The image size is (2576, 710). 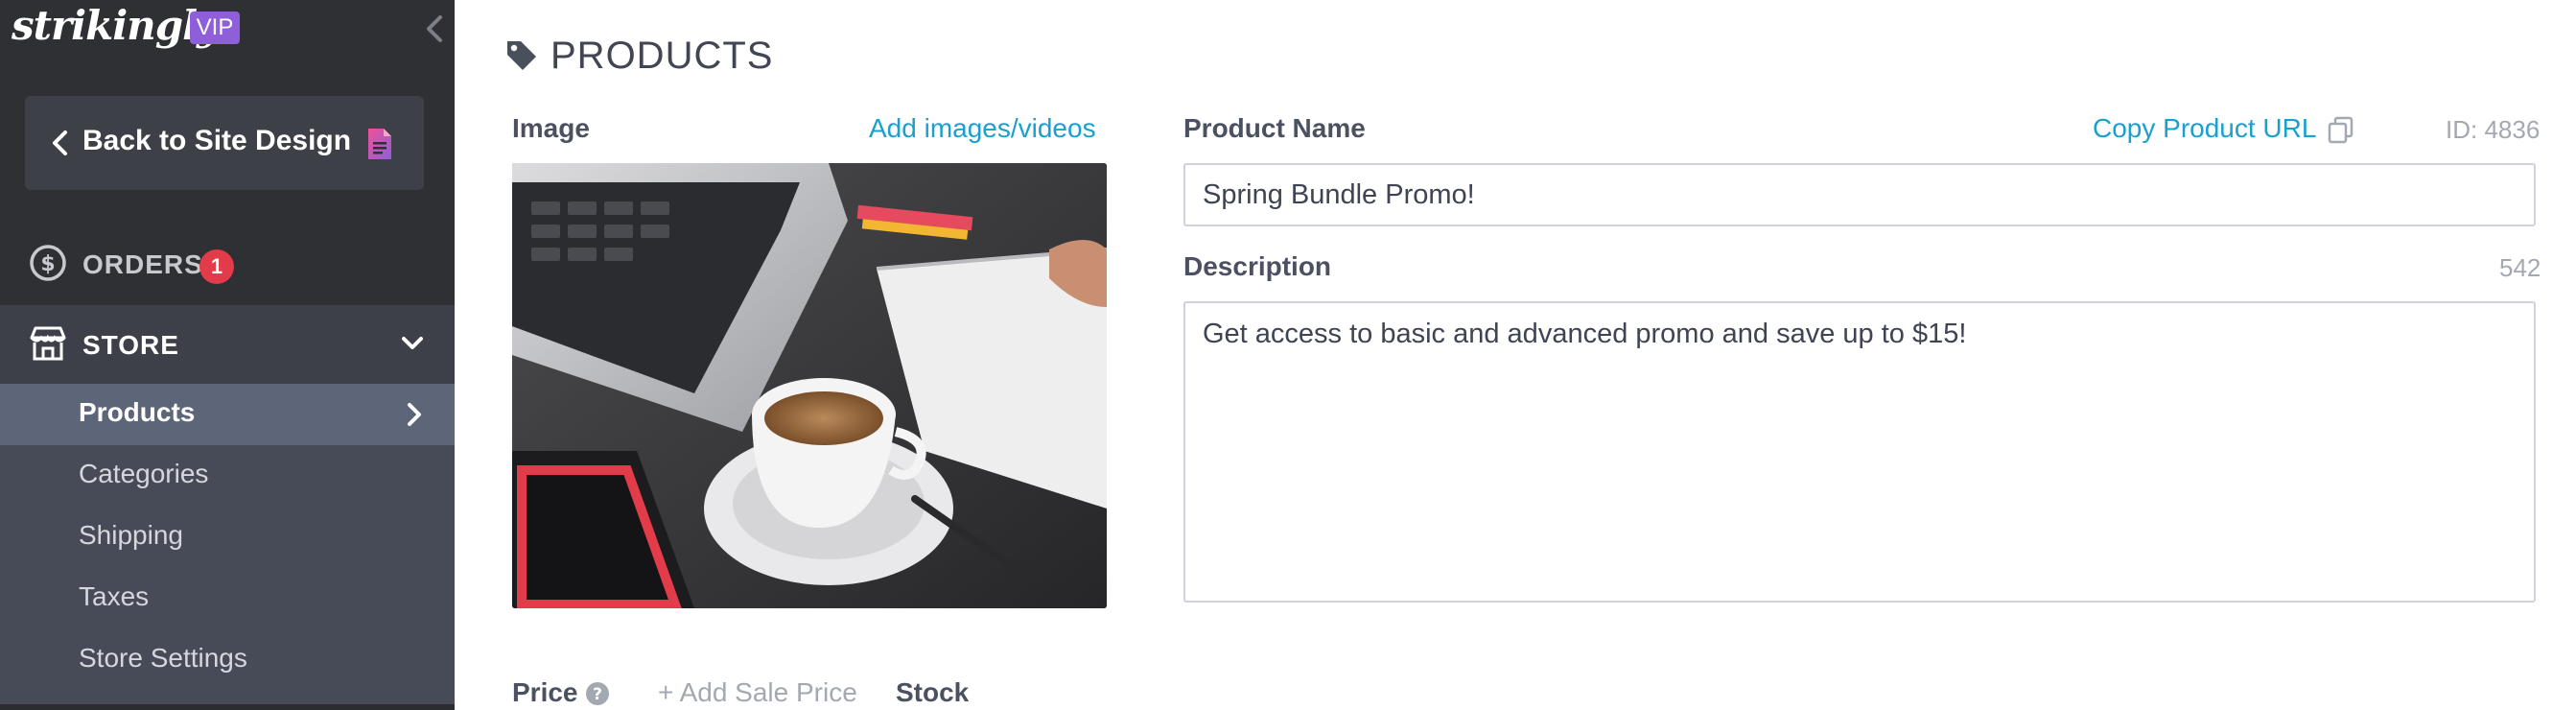 What do you see at coordinates (227, 414) in the screenshot?
I see `sidebar-item-products: Products` at bounding box center [227, 414].